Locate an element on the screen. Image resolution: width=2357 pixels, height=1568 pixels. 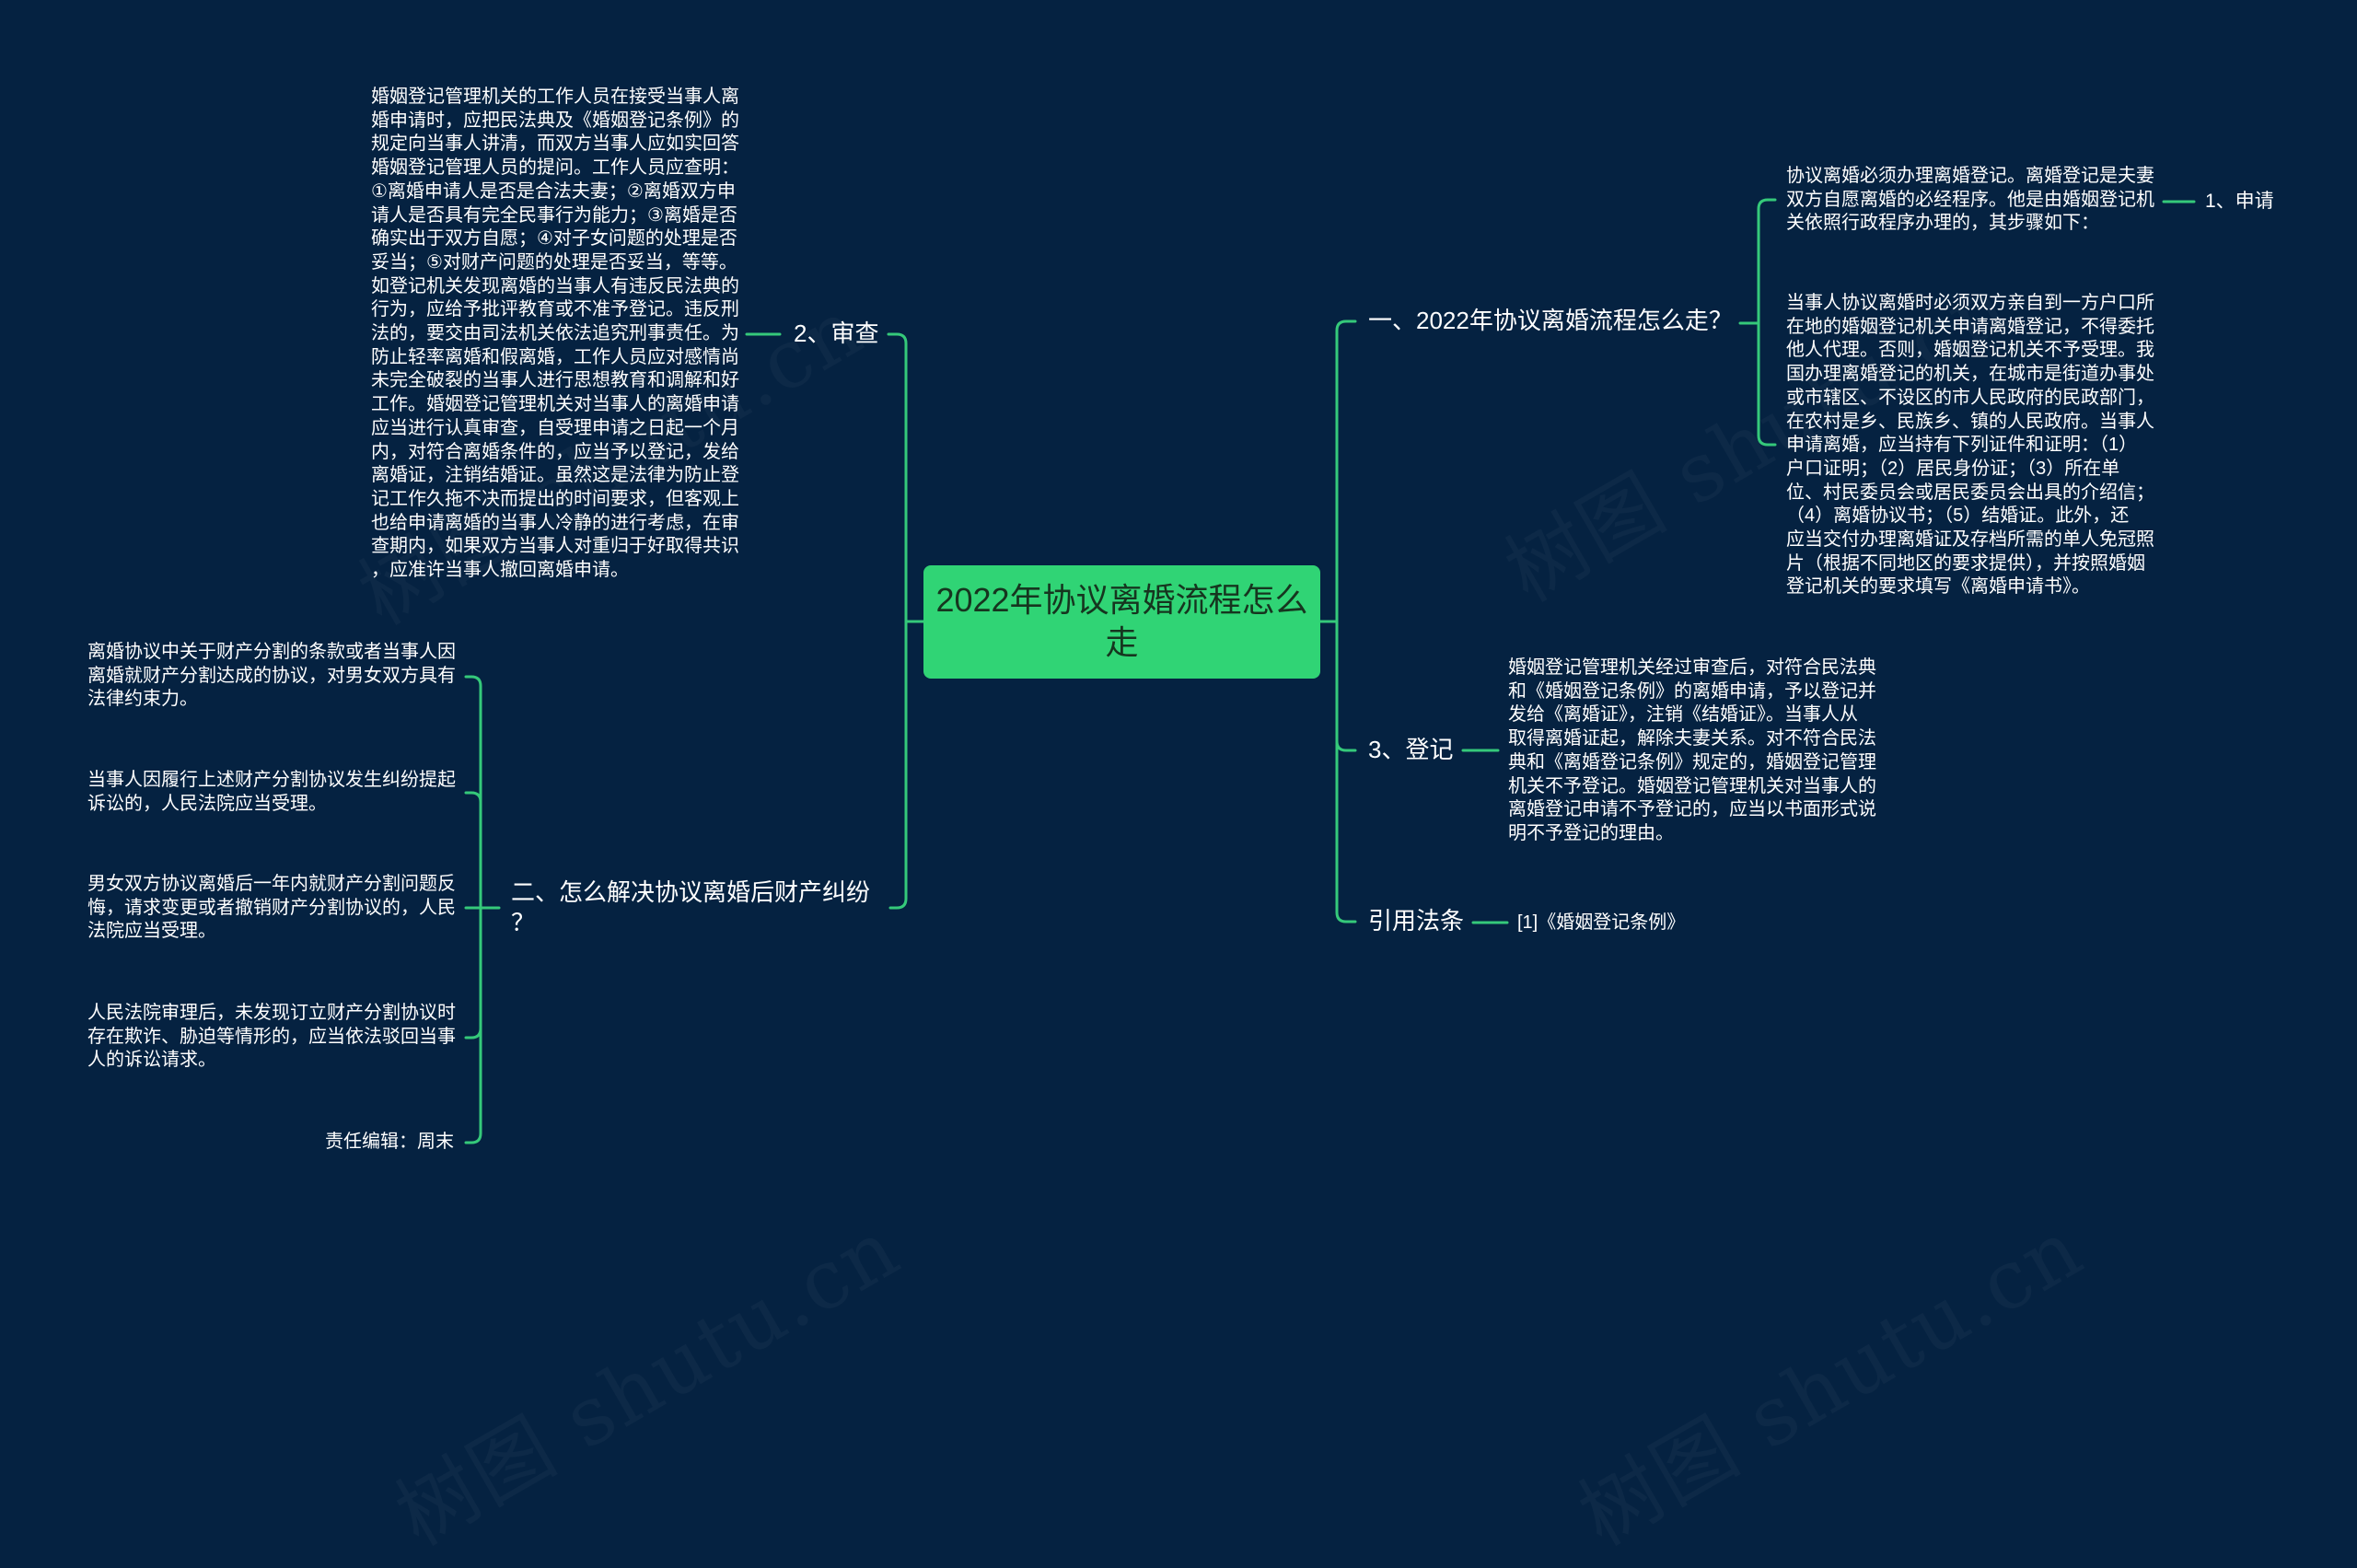
text-line: 如登记机关发现离婚的当事人有违反民法典的 is located at coordinates (555, 285).